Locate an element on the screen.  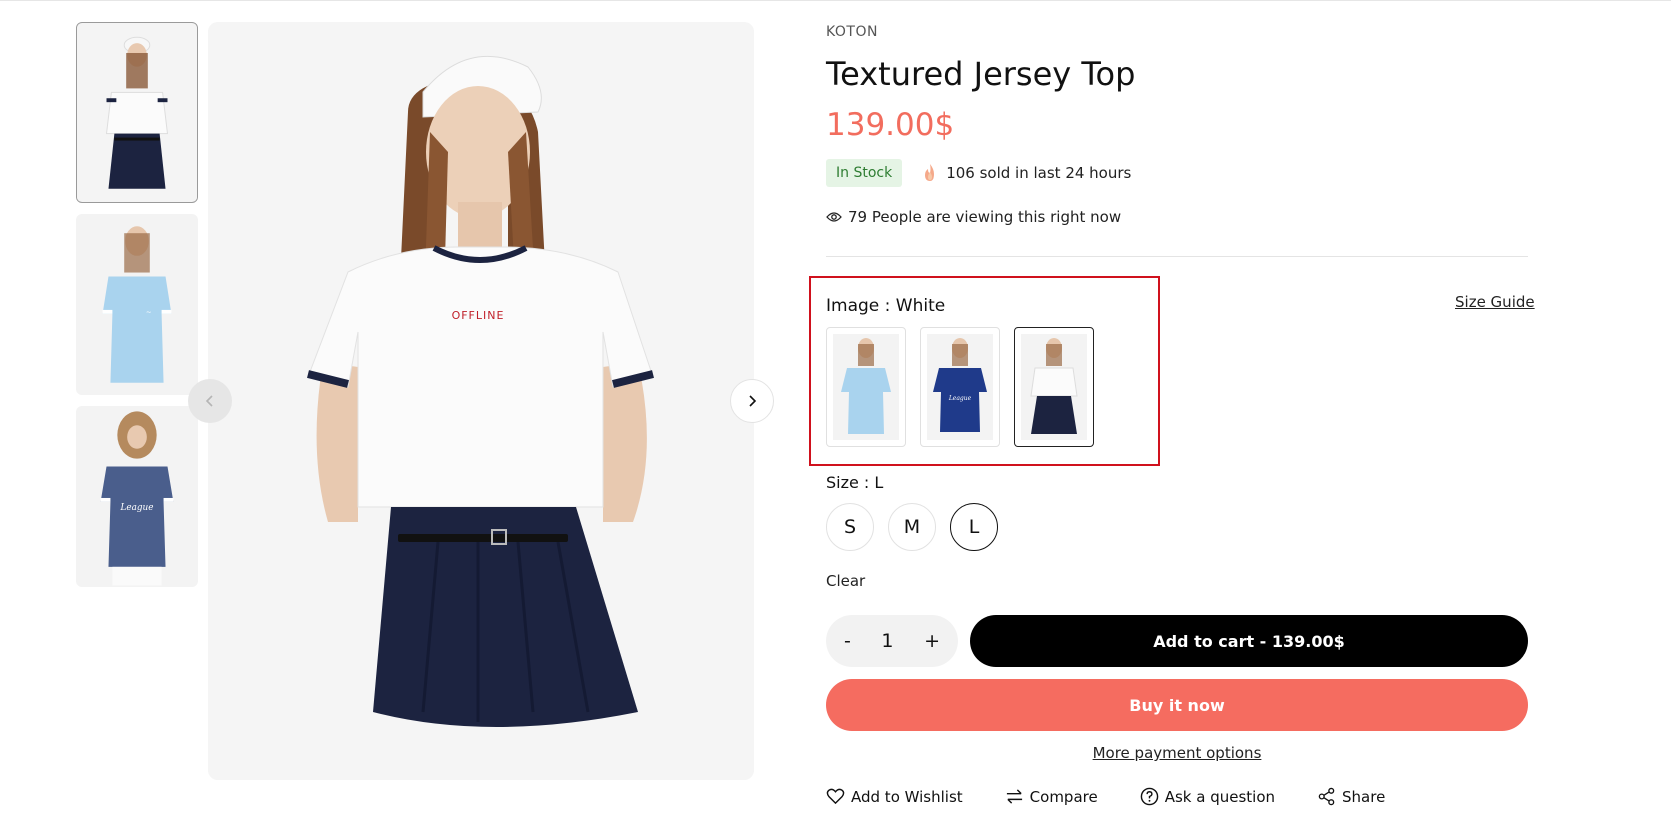
quantity-decrease-button: - is located at coordinates (847, 641).